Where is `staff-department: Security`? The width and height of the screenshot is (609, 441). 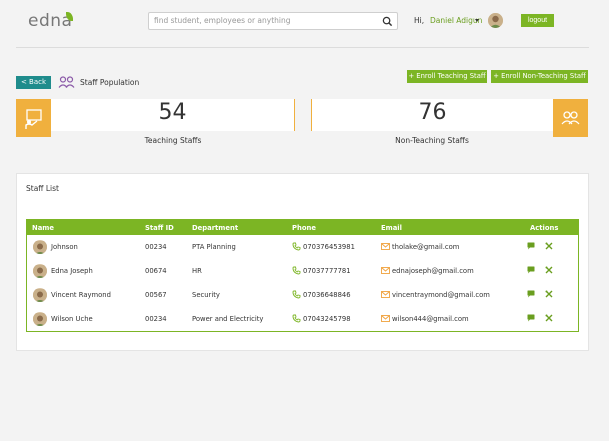 staff-department: Security is located at coordinates (206, 295).